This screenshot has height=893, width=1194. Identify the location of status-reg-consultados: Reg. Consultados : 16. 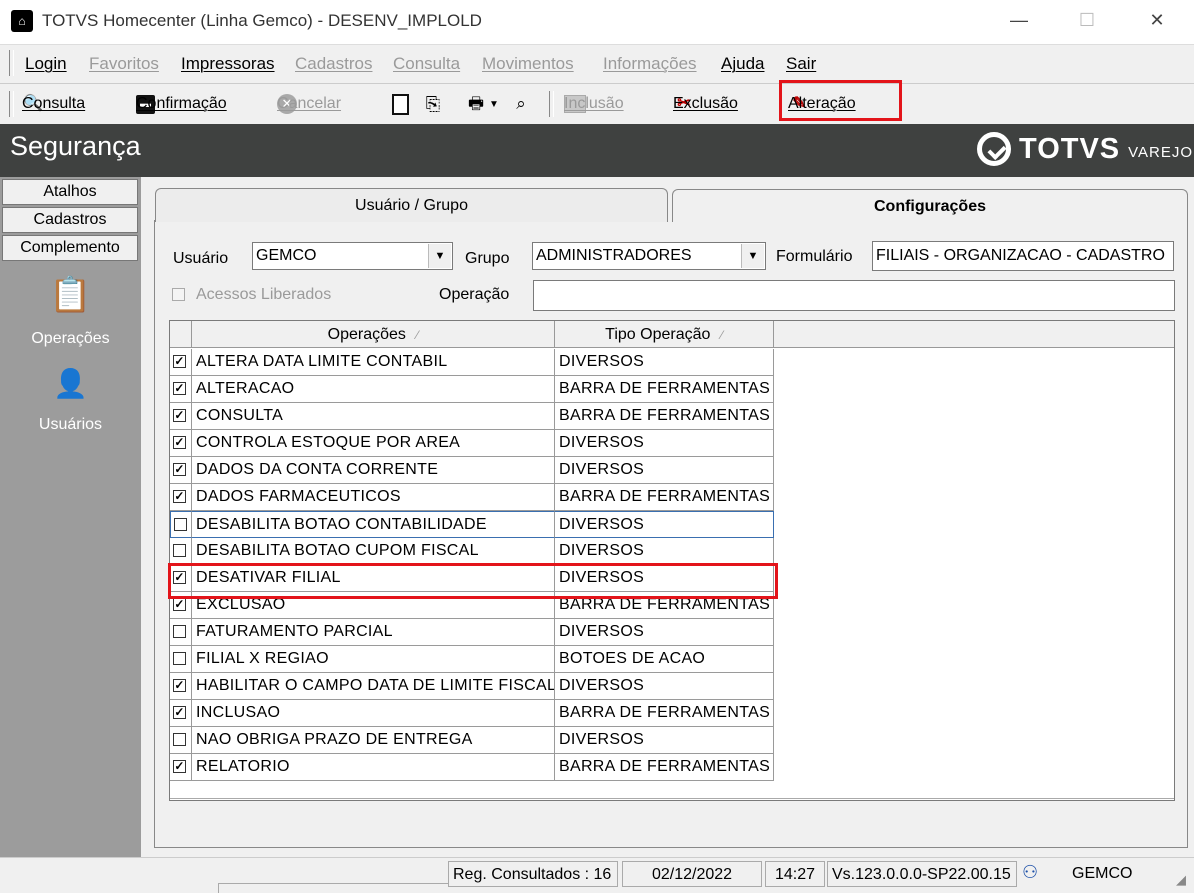
(533, 874).